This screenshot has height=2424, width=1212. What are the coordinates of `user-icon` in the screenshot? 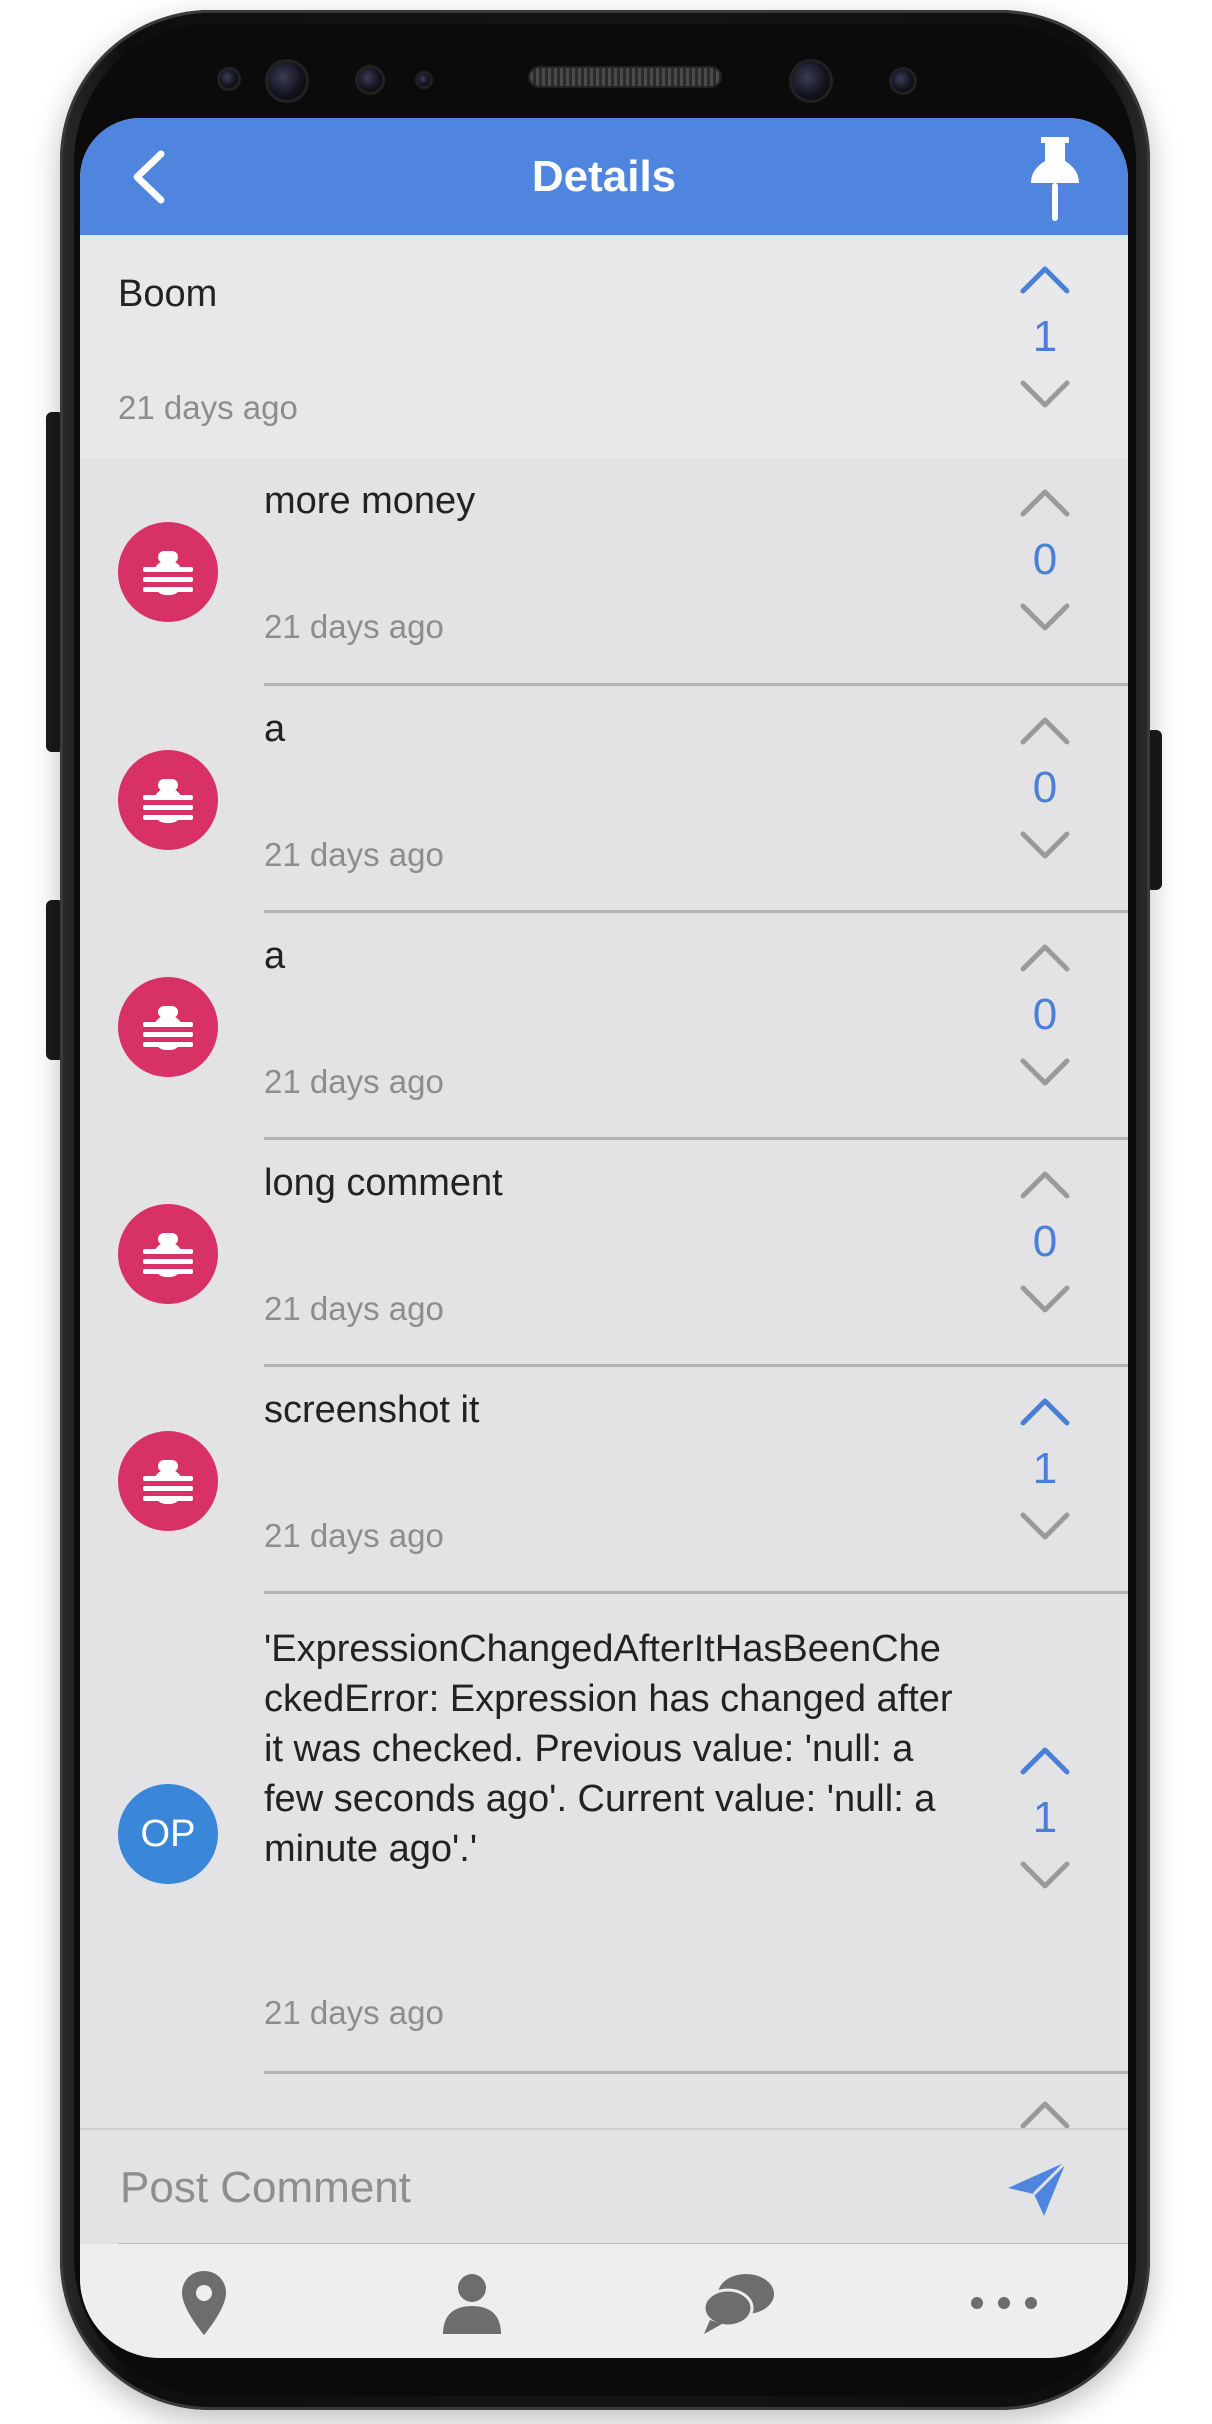 It's located at (472, 2304).